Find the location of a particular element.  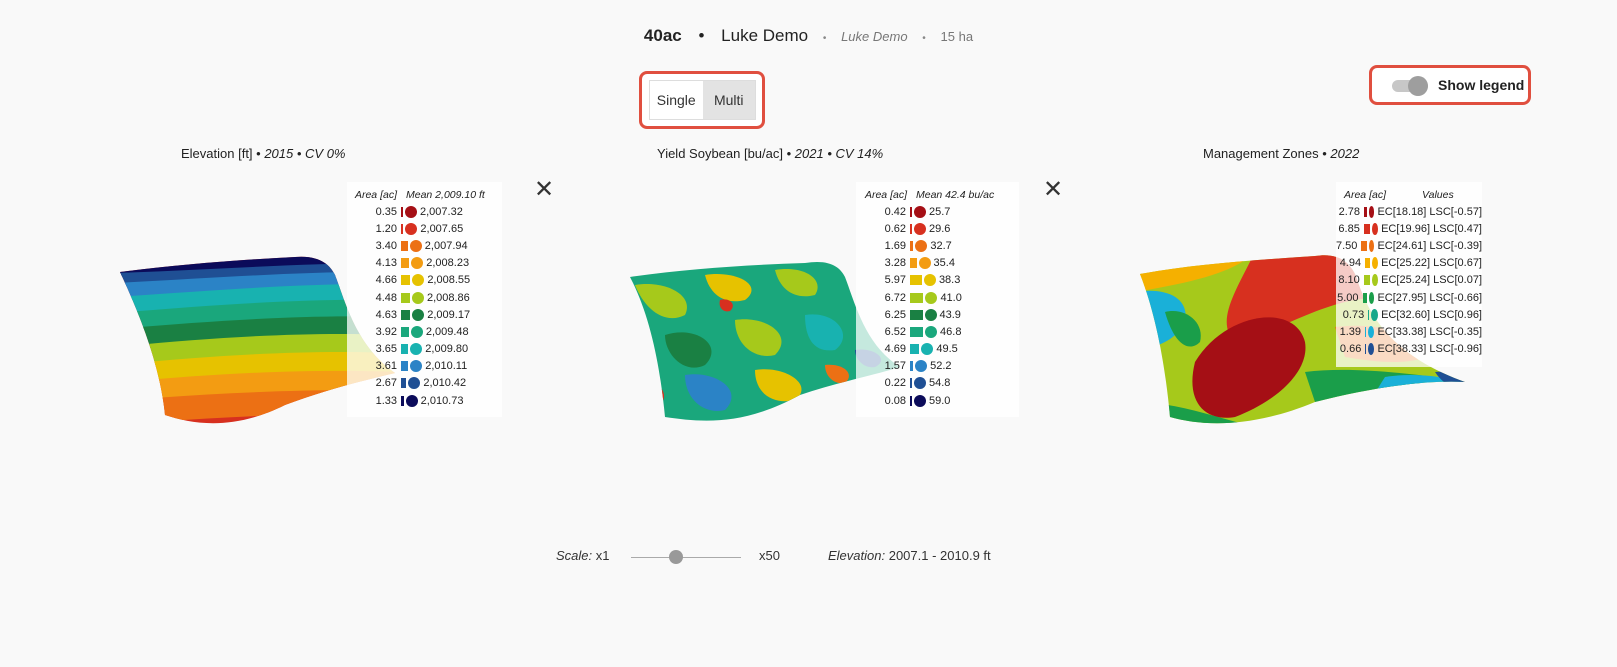

multi-mode-button: Multi is located at coordinates (728, 100).